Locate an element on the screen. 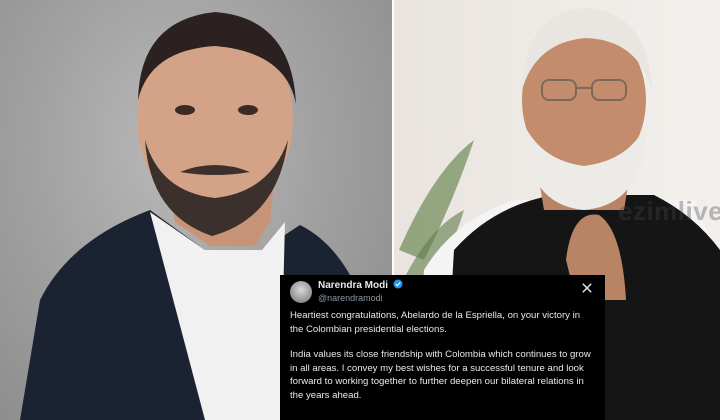 The image size is (720, 420). tweet-author-handle: @narendramodi is located at coordinates (350, 298).